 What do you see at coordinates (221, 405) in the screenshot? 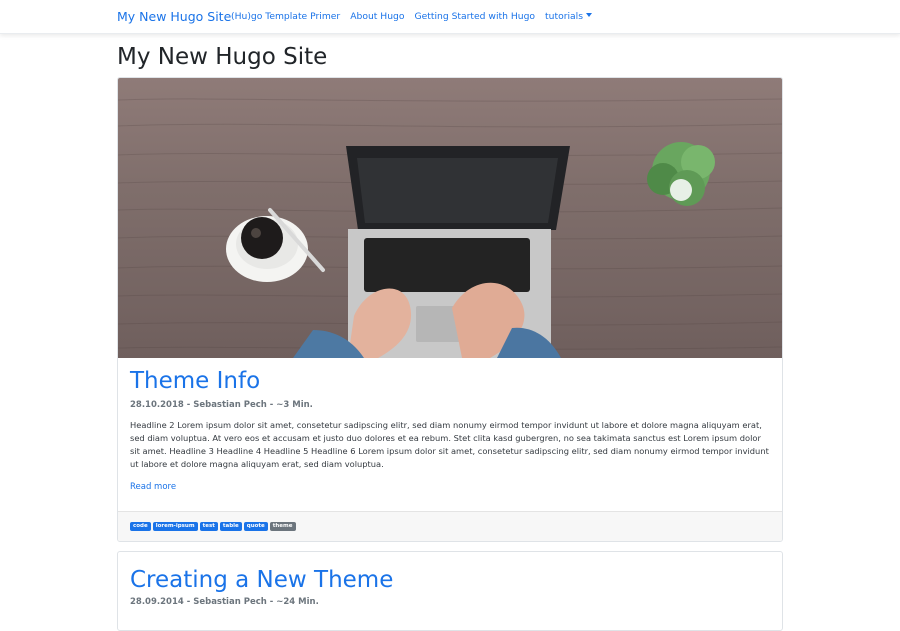
I see `post-meta: 28.10.2018 - Sebastian Pech - ~3 Min.` at bounding box center [221, 405].